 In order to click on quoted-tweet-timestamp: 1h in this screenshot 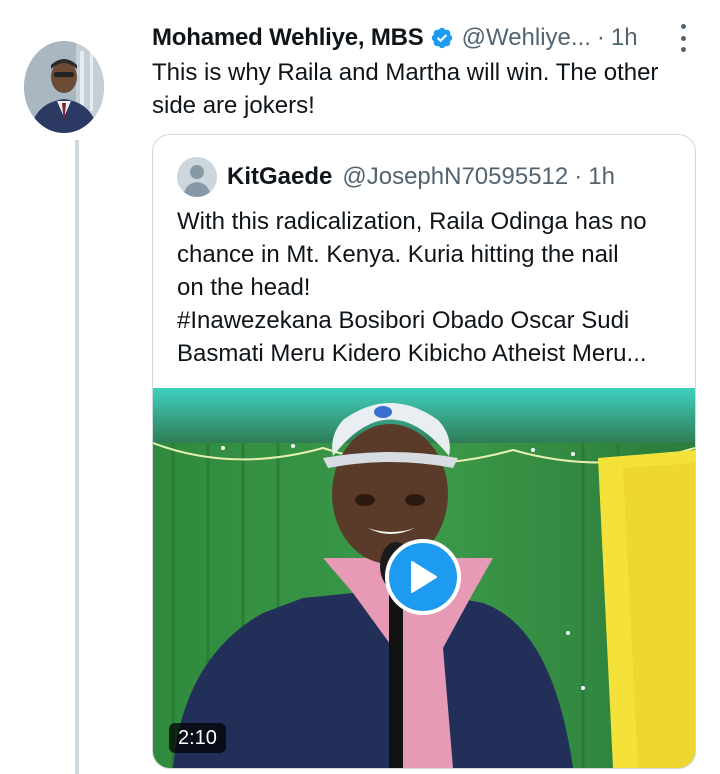, I will do `click(601, 177)`.